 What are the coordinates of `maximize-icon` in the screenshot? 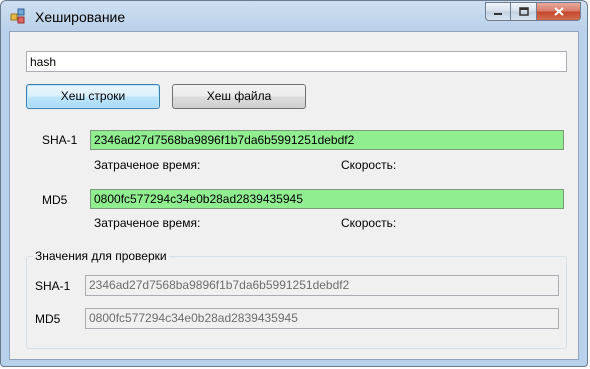 It's located at (523, 12).